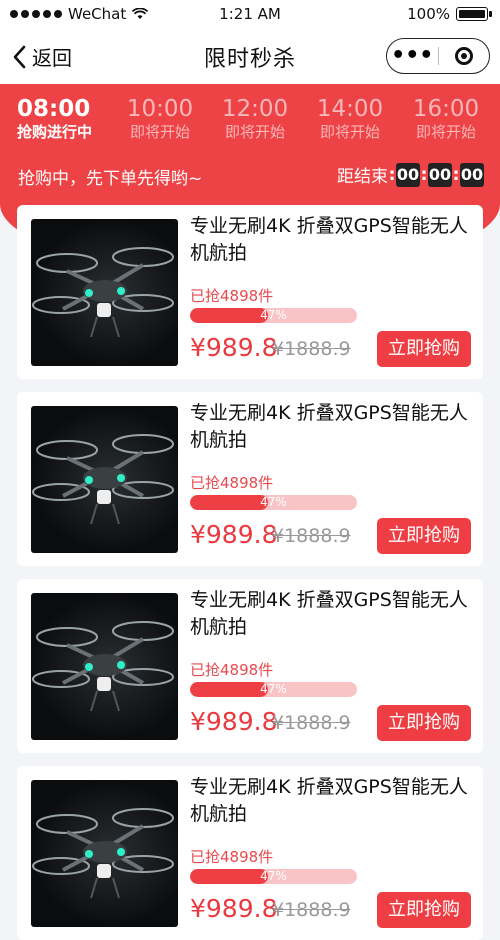 The width and height of the screenshot is (500, 940). What do you see at coordinates (412, 56) in the screenshot?
I see `more-options-icon: •••` at bounding box center [412, 56].